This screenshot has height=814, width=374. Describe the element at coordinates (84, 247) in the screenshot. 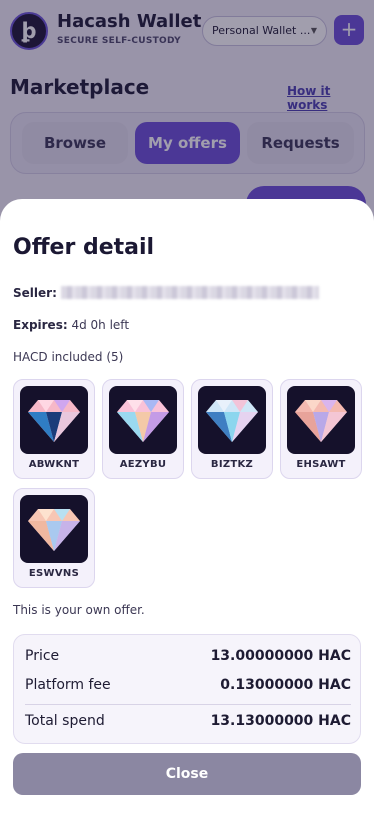

I see `sheet-title: Offer detail` at that location.